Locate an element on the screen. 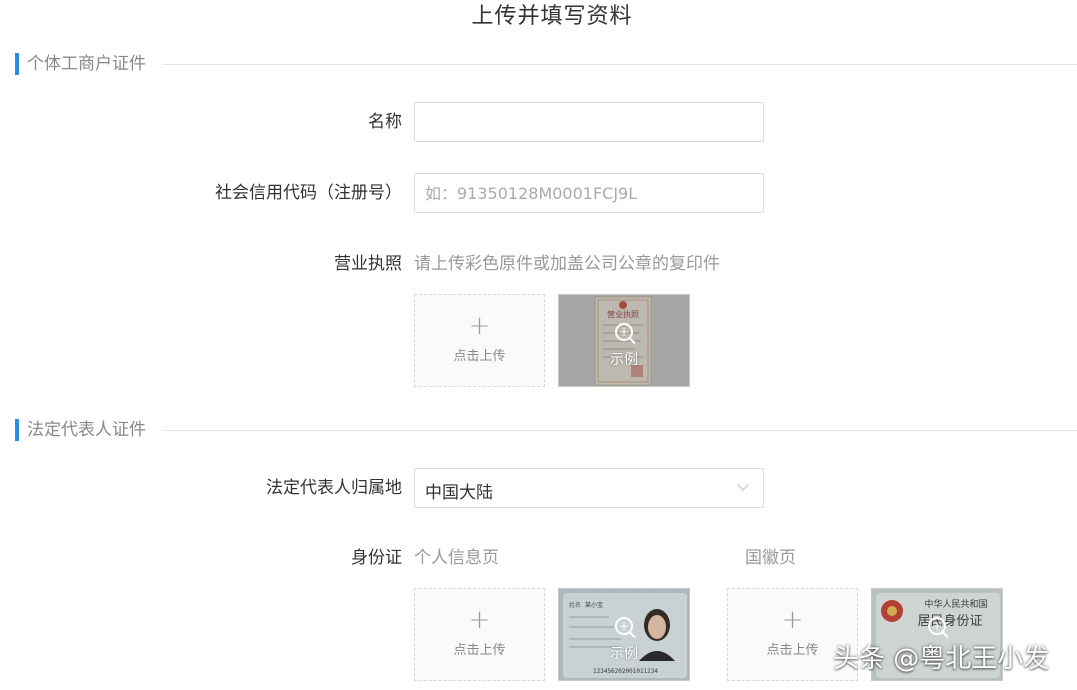 The height and width of the screenshot is (690, 1077). id-back-hint: 国徽页 is located at coordinates (770, 558).